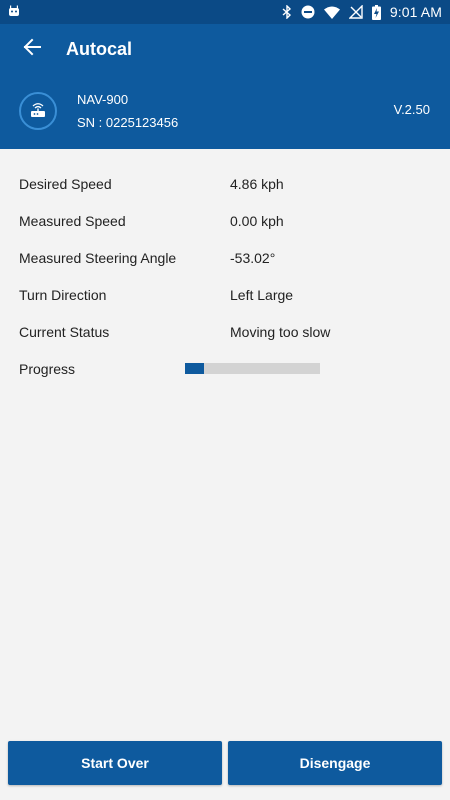  I want to click on field-label: Measured Speed, so click(72, 221).